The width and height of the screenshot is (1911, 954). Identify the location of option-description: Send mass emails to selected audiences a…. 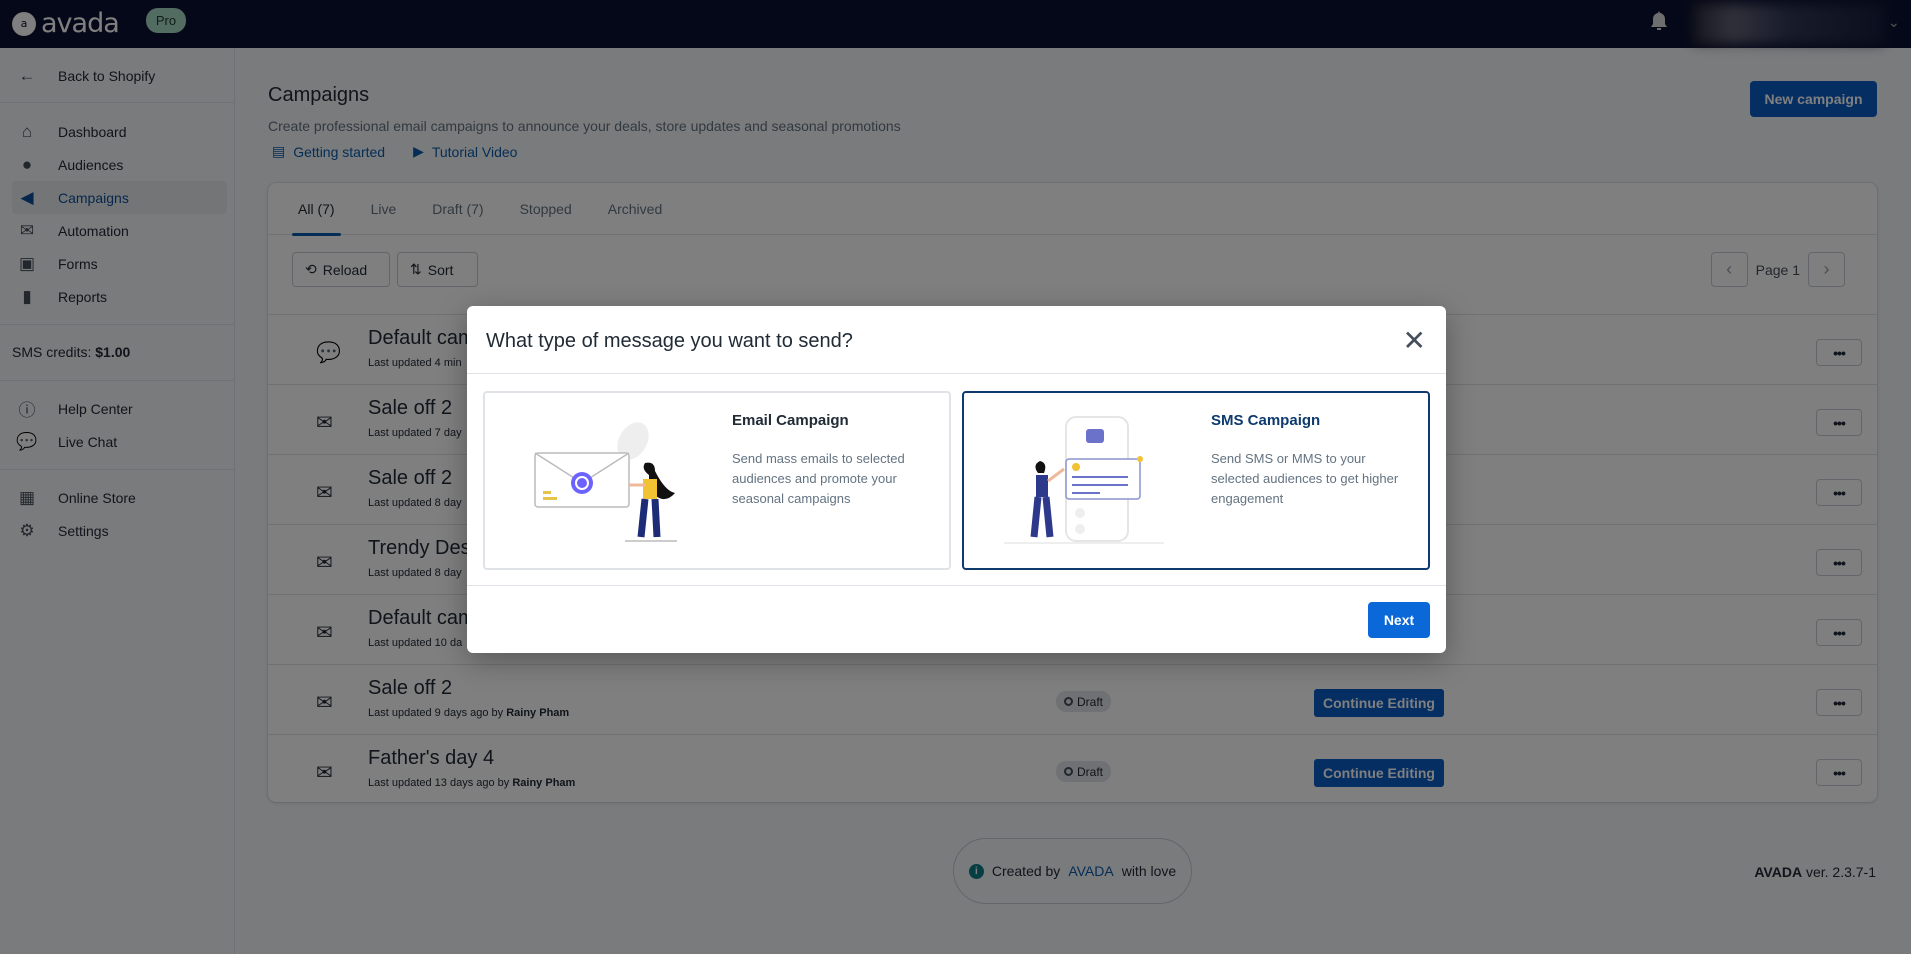
(818, 478).